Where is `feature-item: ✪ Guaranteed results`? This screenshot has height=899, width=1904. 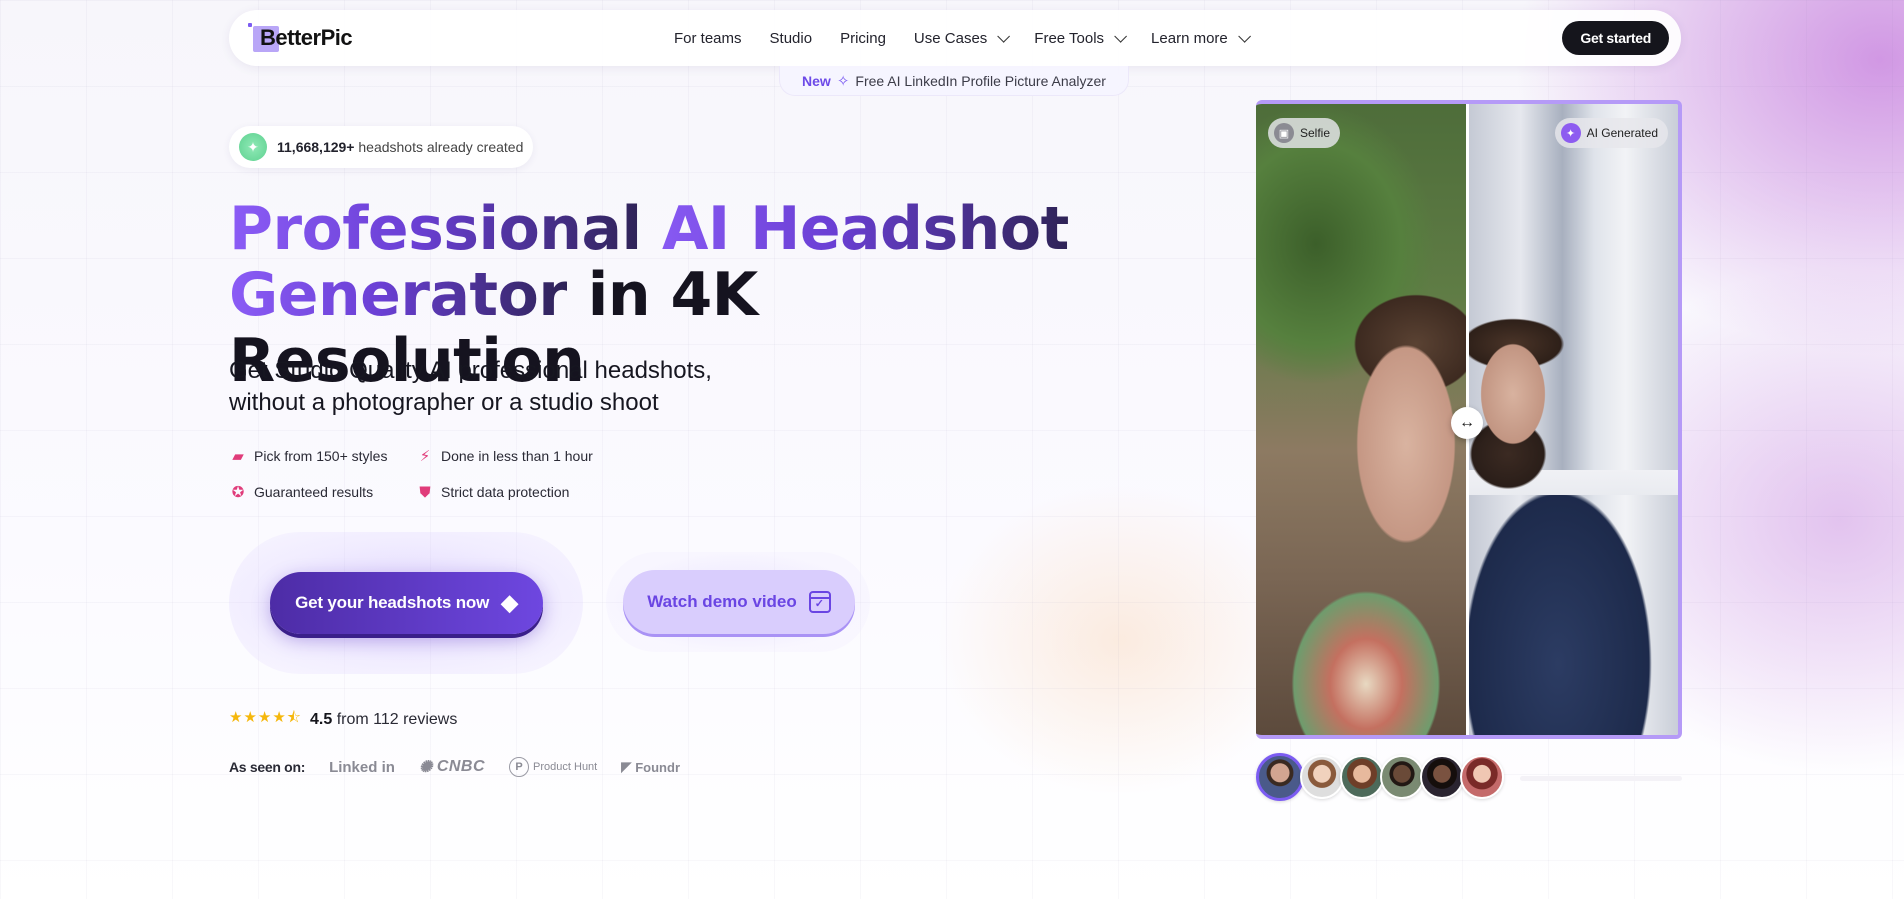
feature-item: ✪ Guaranteed results is located at coordinates (322, 492).